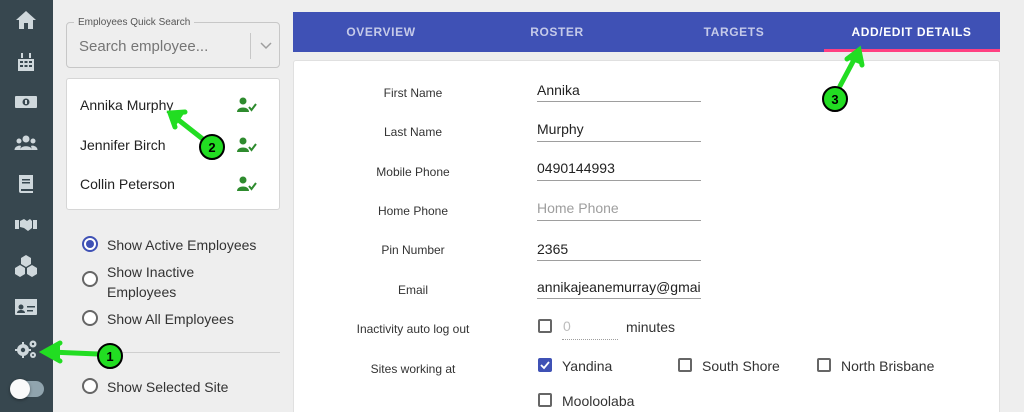  Describe the element at coordinates (164, 46) in the screenshot. I see `search-input` at that location.